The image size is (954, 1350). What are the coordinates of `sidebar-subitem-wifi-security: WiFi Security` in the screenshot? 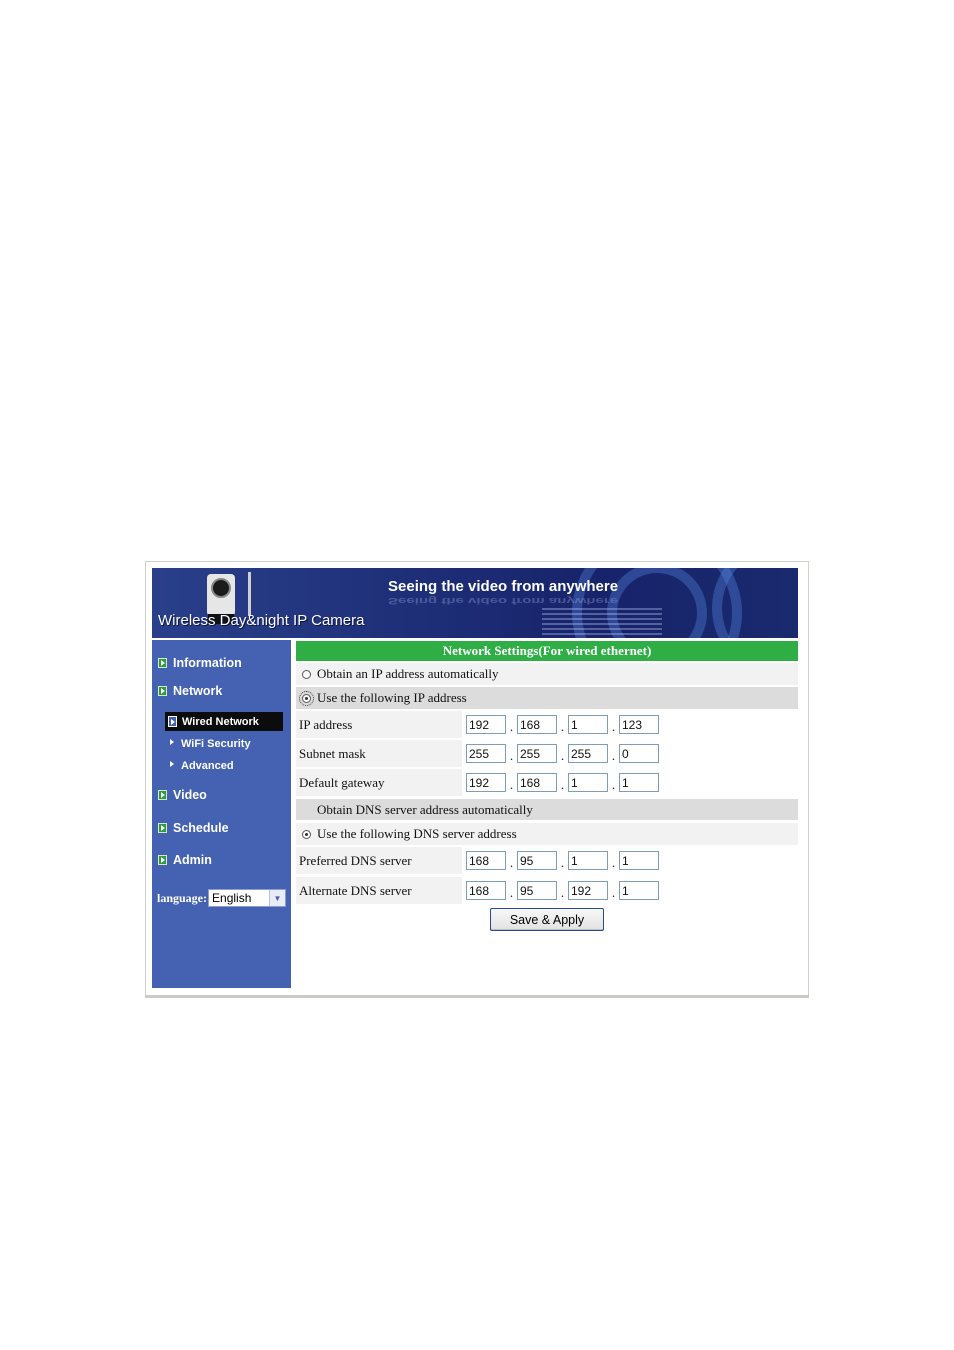 It's located at (210, 744).